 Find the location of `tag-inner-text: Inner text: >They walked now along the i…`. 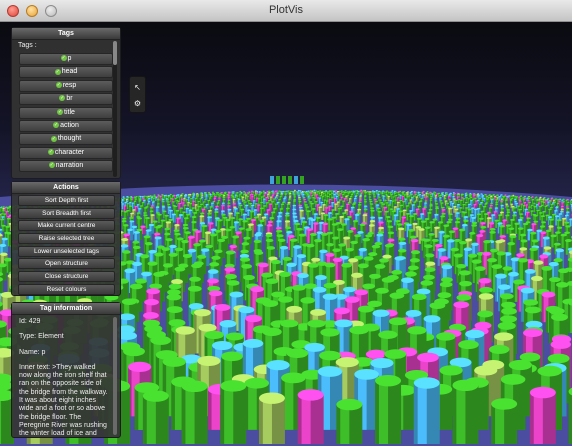

tag-inner-text: Inner text: >They walked now along the i… is located at coordinates (63, 399).